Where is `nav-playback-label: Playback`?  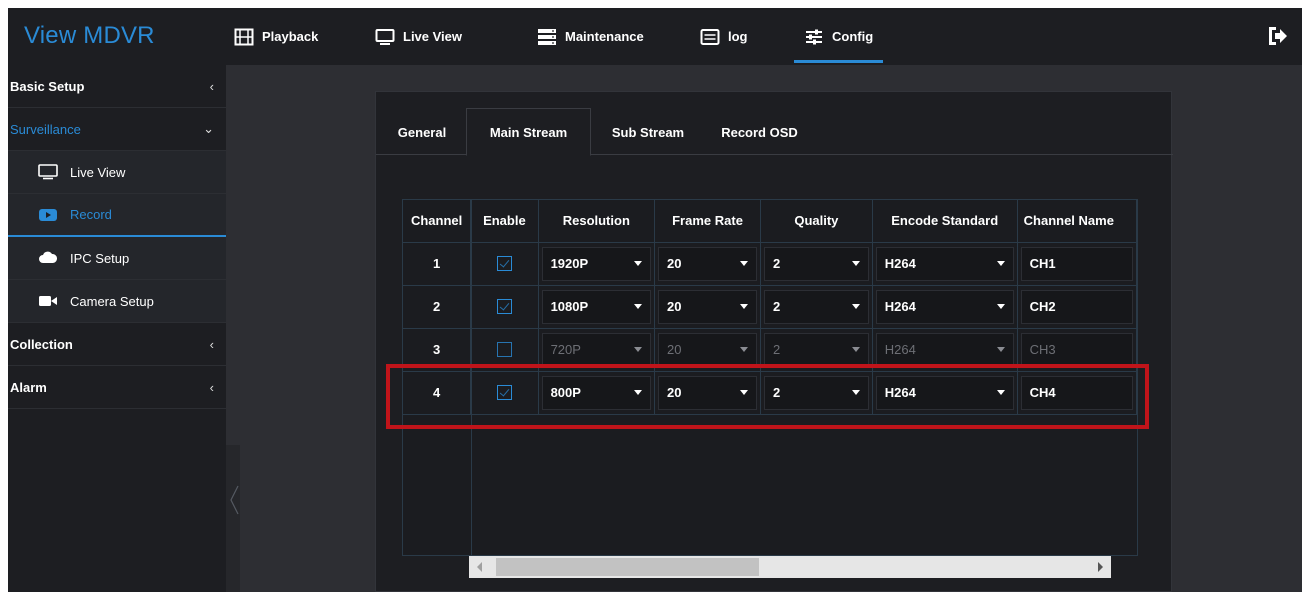
nav-playback-label: Playback is located at coordinates (290, 36).